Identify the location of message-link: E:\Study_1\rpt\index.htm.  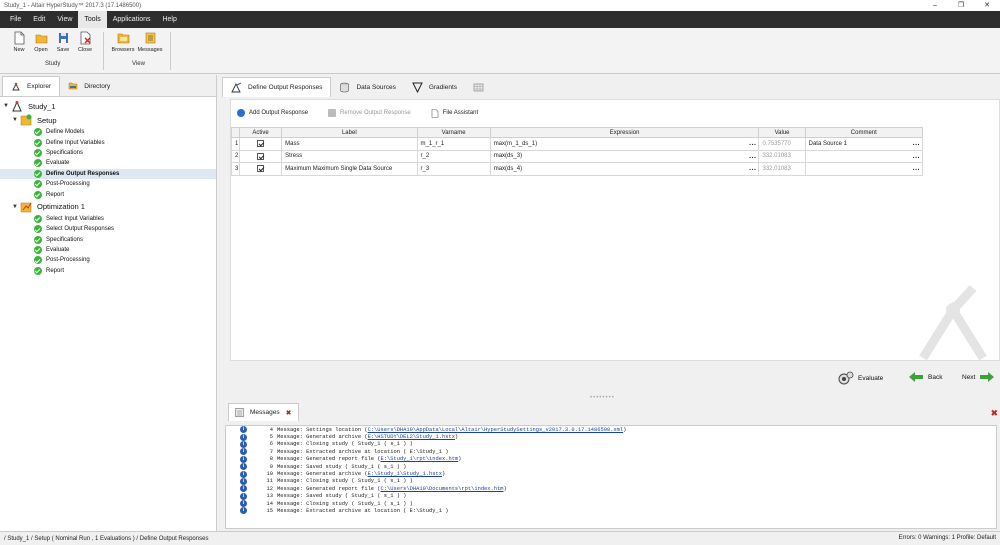
(420, 459).